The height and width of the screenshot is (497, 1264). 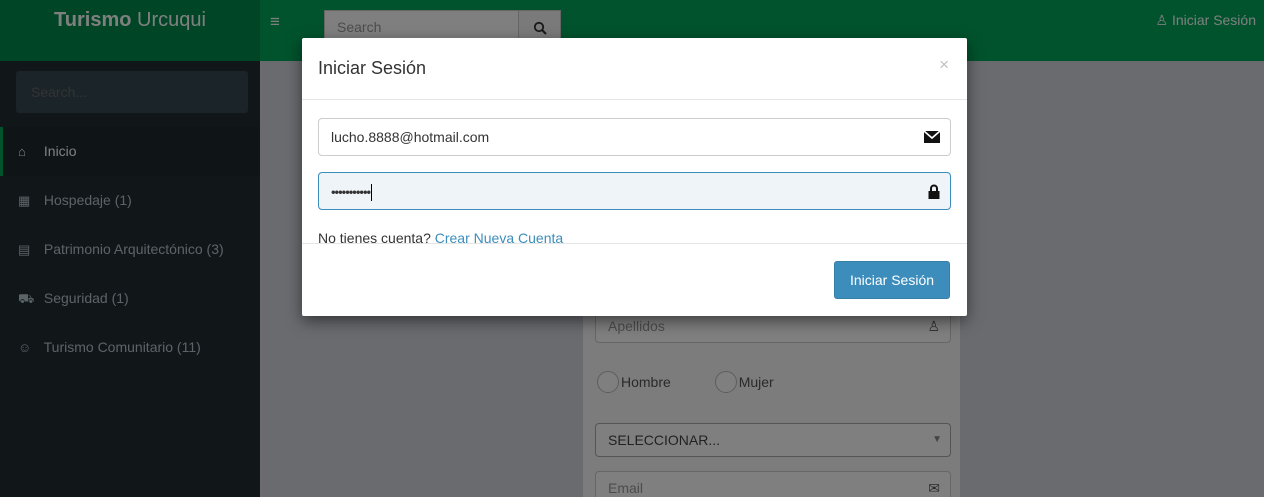 I want to click on password-field: •••••••••••, so click(x=634, y=191).